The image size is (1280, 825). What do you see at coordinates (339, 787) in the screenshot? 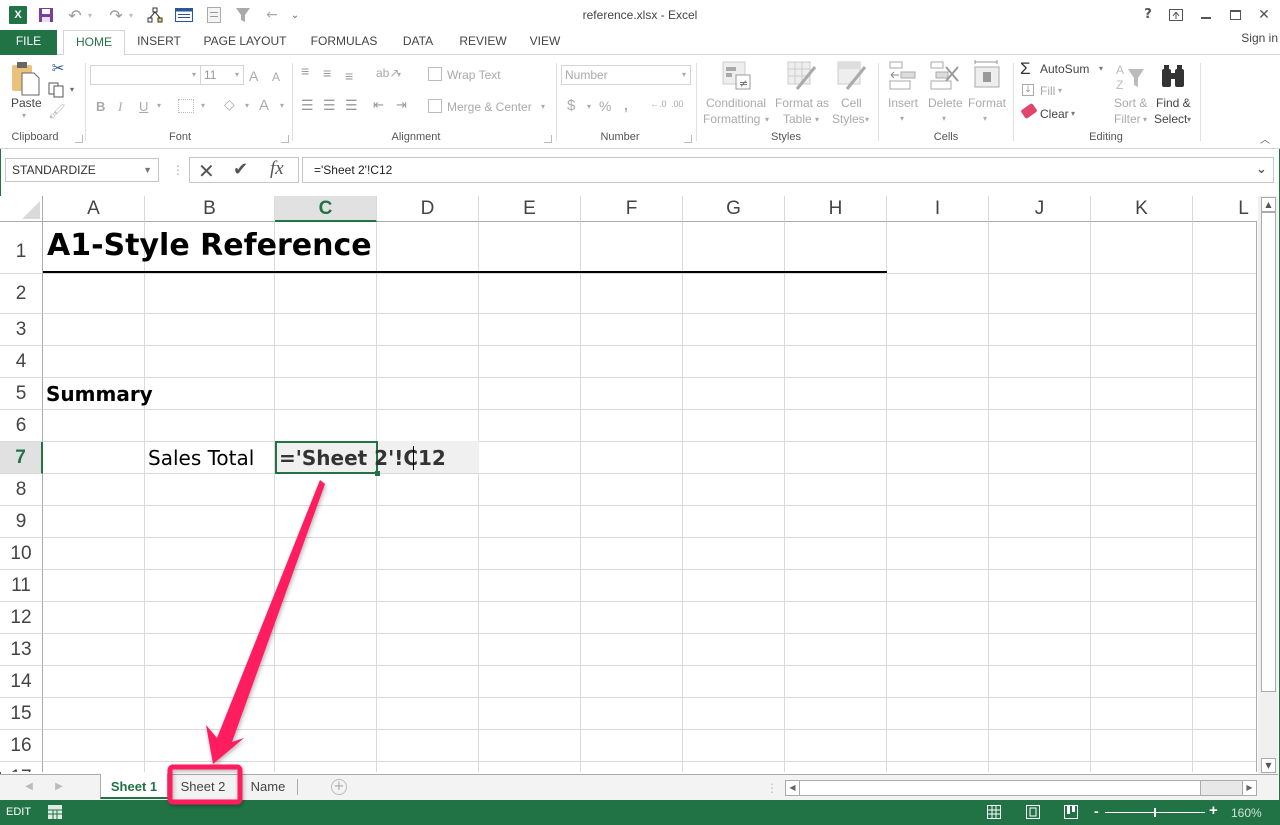
I see `new-sheet-button: +` at bounding box center [339, 787].